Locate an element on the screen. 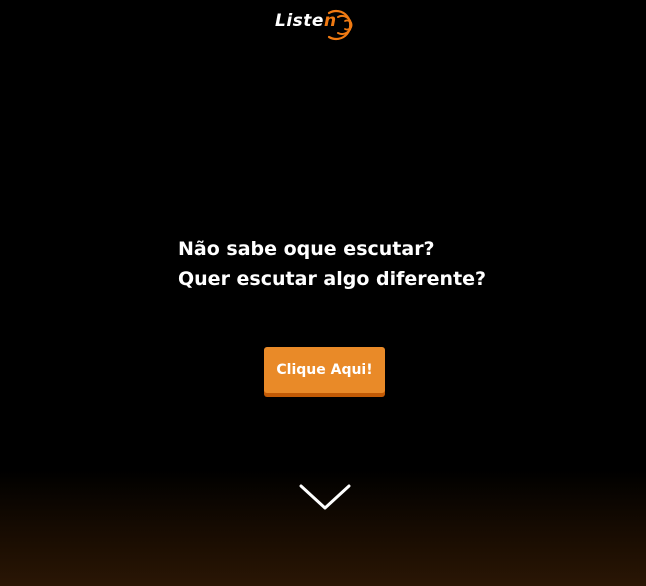  logo-text-main: Liste is located at coordinates (299, 21).